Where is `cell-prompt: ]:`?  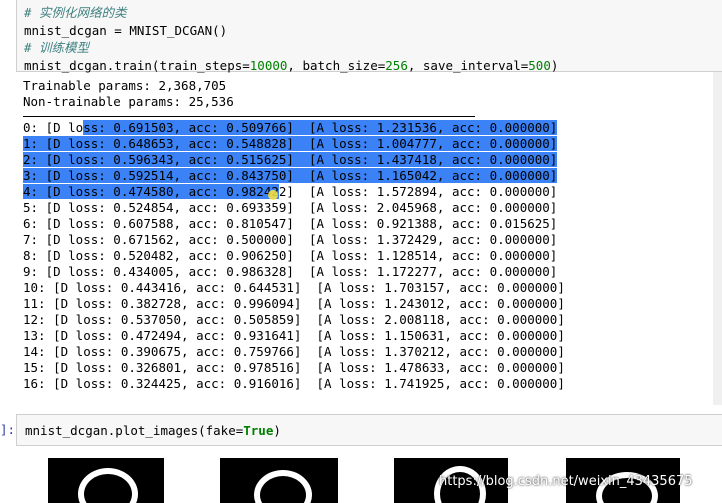
cell-prompt: ]: is located at coordinates (8, 429).